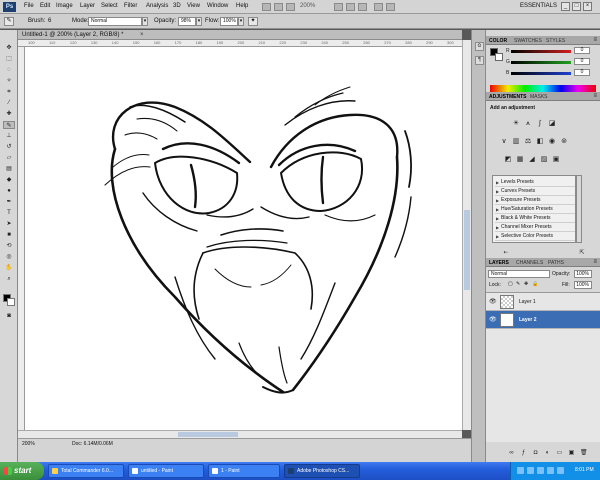  I want to click on layers-panel-menu-icon: ≡, so click(595, 262).